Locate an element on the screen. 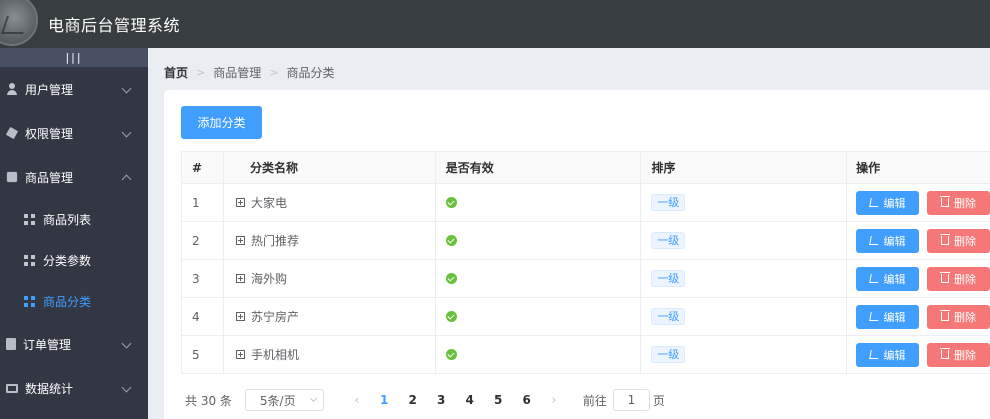  row-index: 2 is located at coordinates (203, 240).